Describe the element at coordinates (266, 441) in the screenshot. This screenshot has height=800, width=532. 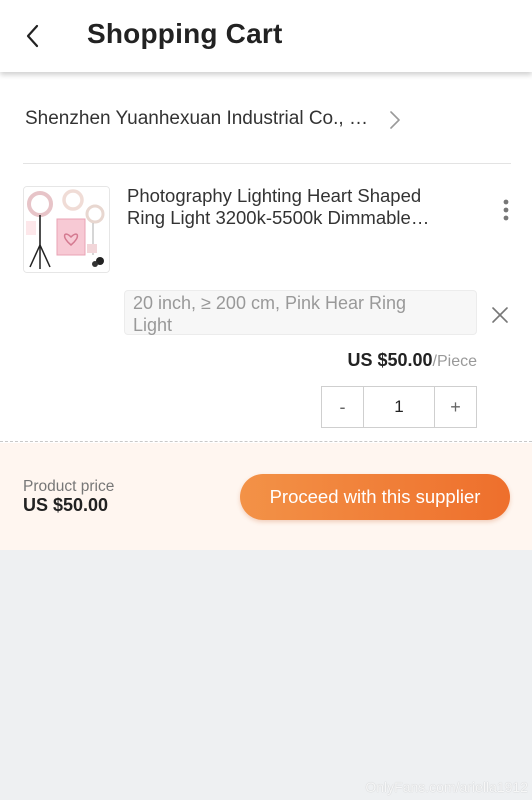
I see `dashed-divider` at that location.